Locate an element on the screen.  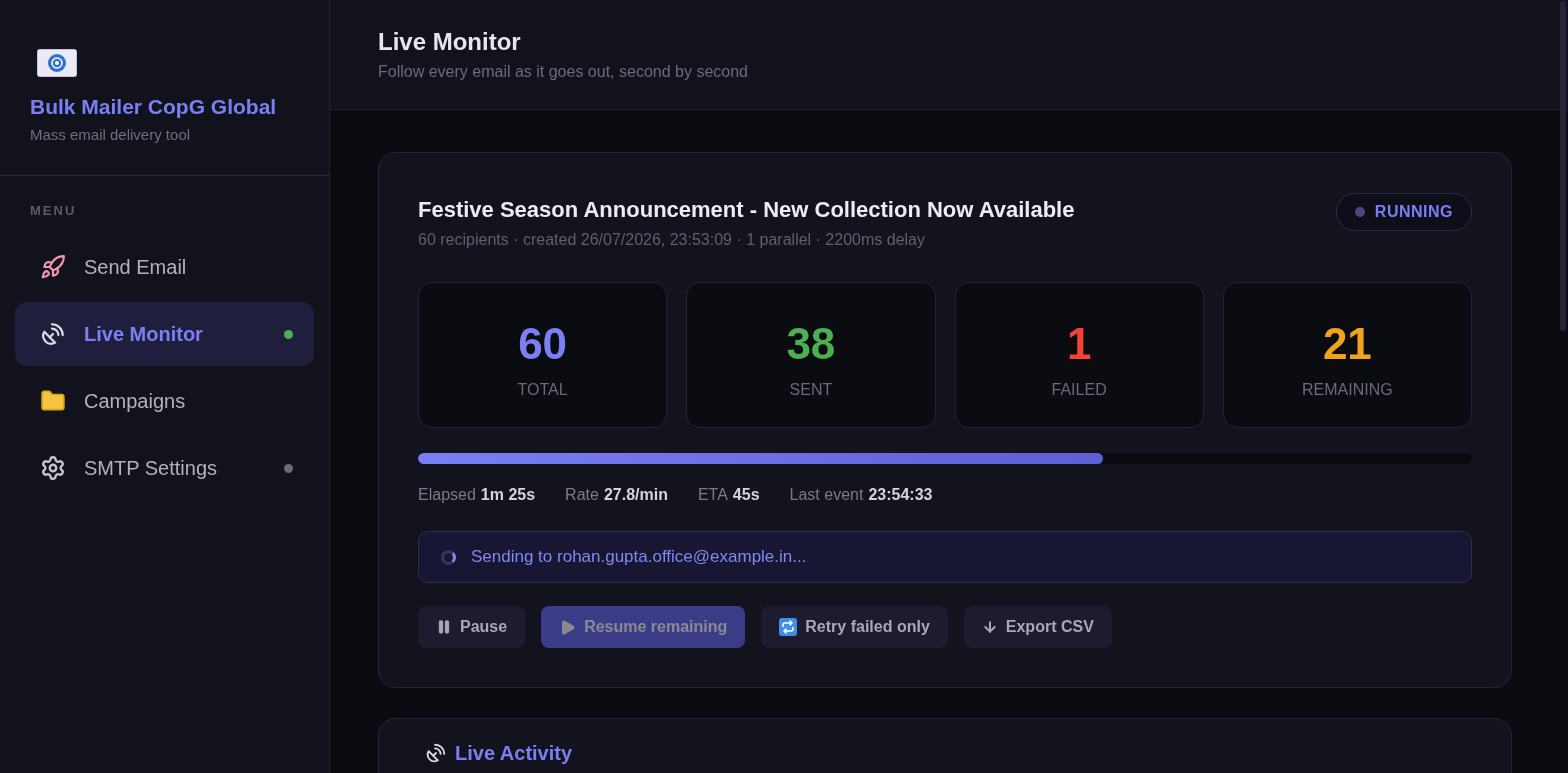
status-dot-icon is located at coordinates (1359, 212).